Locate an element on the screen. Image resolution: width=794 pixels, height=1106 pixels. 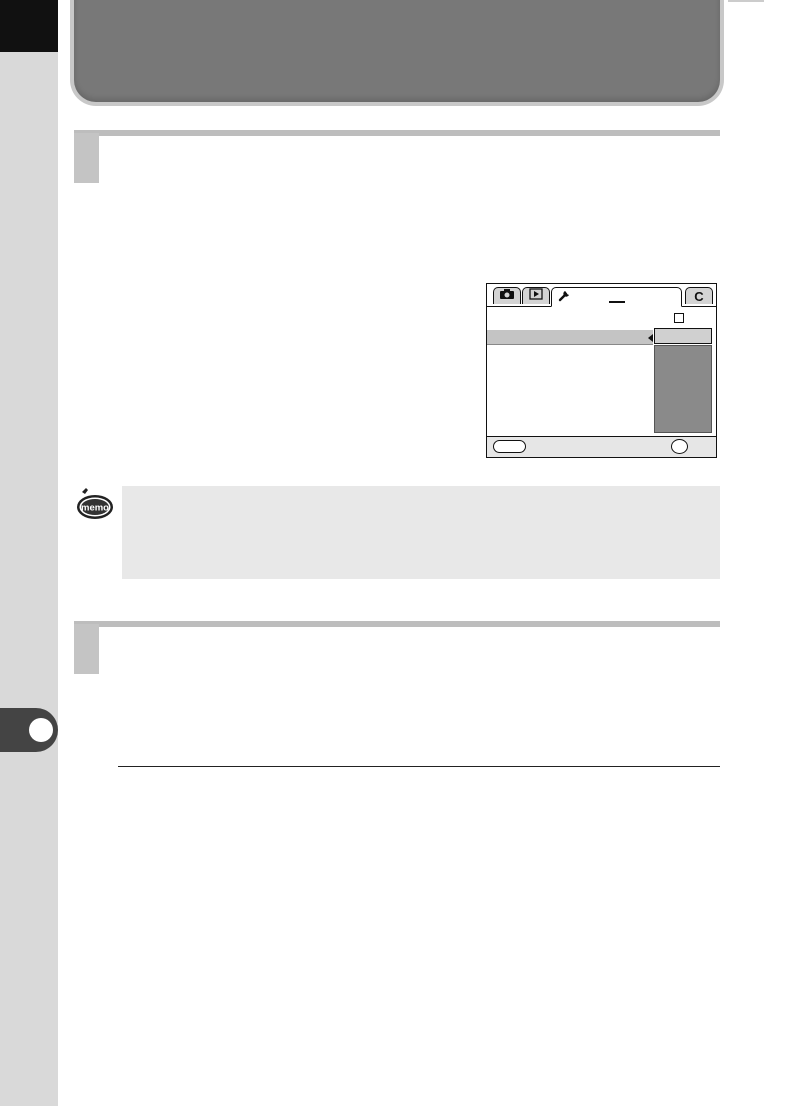
arrow-left-icon is located at coordinates (650, 338).